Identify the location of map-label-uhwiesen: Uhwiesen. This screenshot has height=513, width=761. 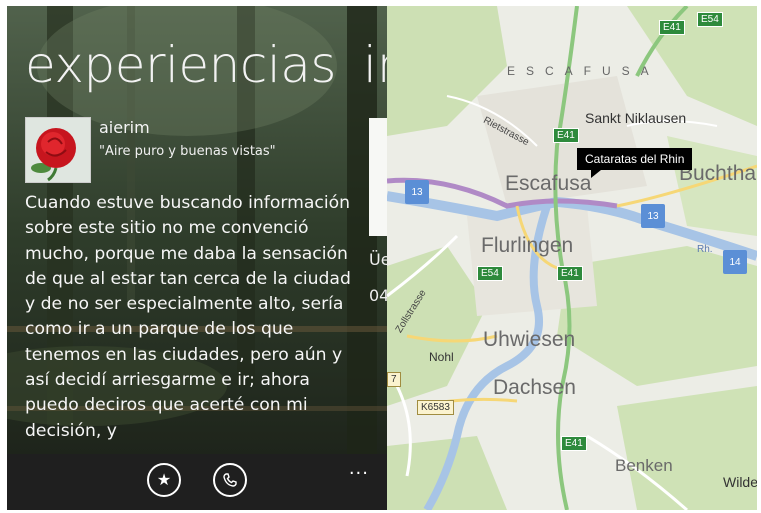
(529, 339).